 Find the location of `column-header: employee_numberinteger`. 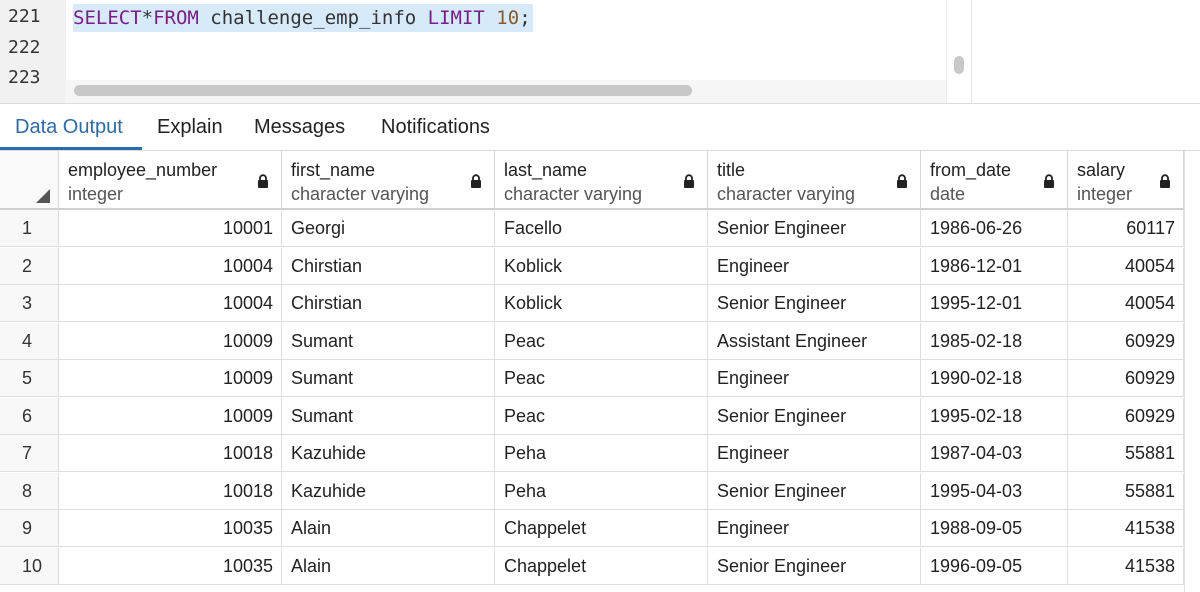

column-header: employee_numberinteger is located at coordinates (170, 180).